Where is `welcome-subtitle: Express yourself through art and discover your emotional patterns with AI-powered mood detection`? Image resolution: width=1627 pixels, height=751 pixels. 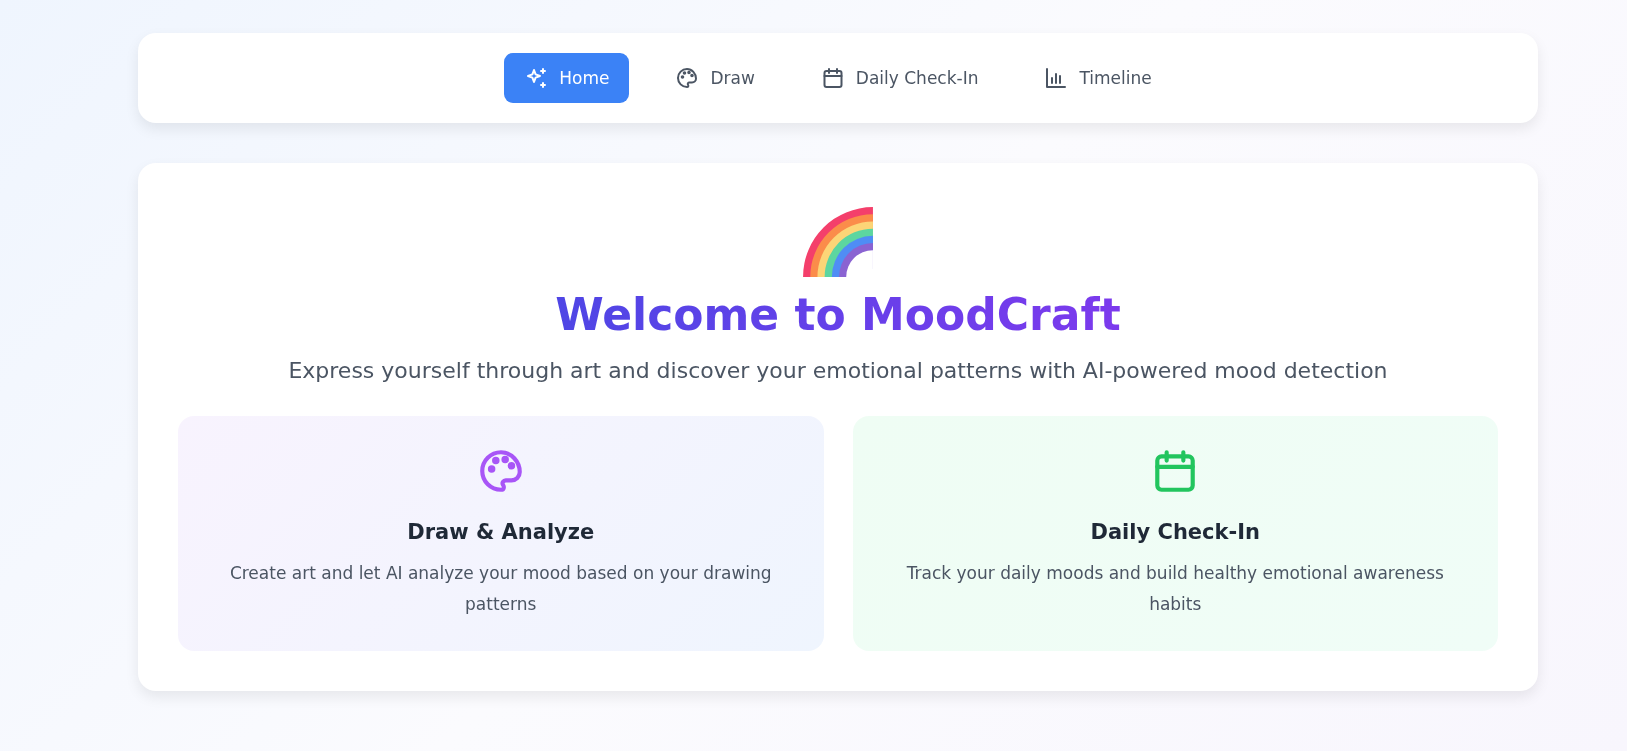 welcome-subtitle: Express yourself through art and discover your emotional patterns with AI-powered mood detection is located at coordinates (838, 370).